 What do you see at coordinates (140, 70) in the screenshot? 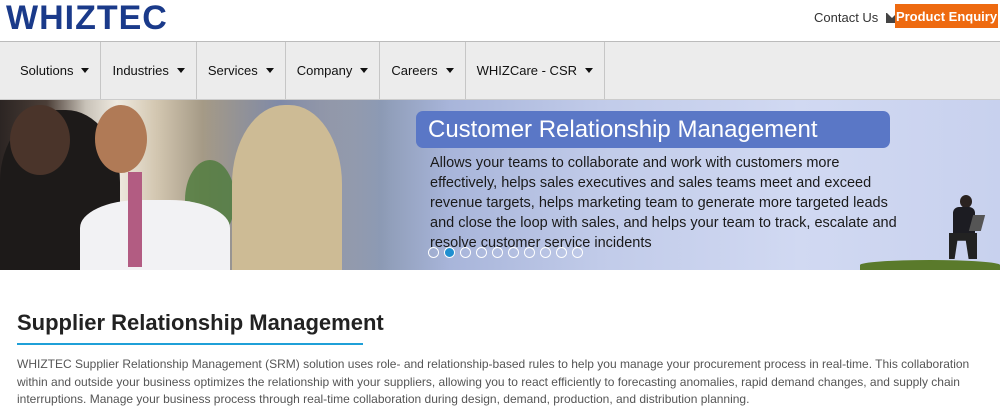
I see `nav-item-label: Industries` at bounding box center [140, 70].